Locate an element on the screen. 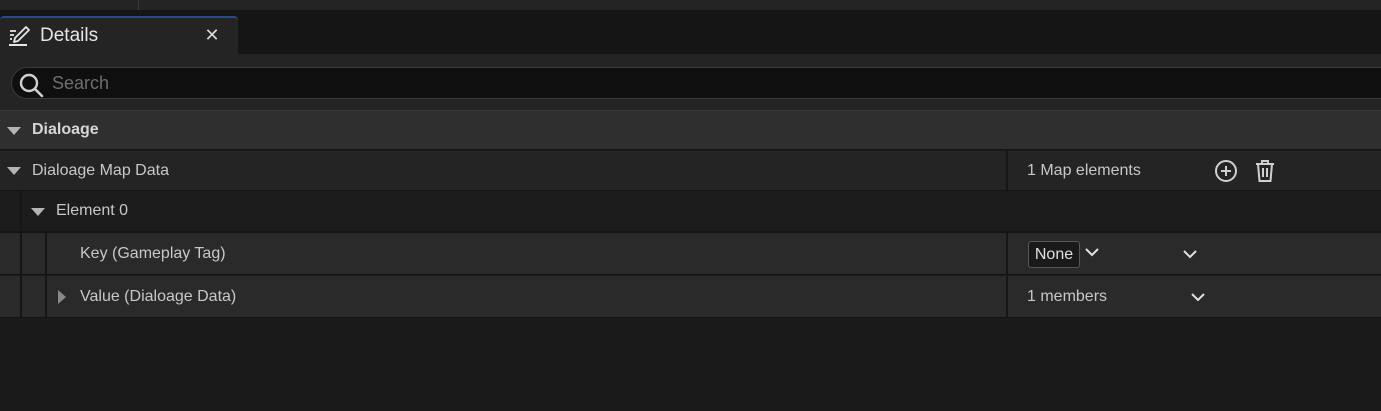  property-label: Value (Dialoage Data) is located at coordinates (158, 296).